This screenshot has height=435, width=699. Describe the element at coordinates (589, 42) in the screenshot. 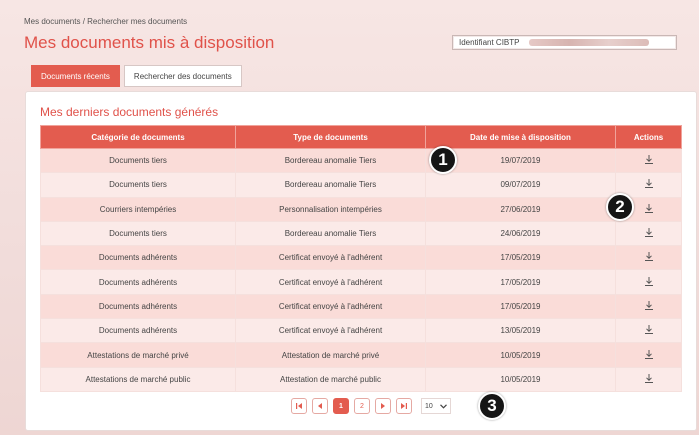

I see `identifier-value-redacted` at that location.